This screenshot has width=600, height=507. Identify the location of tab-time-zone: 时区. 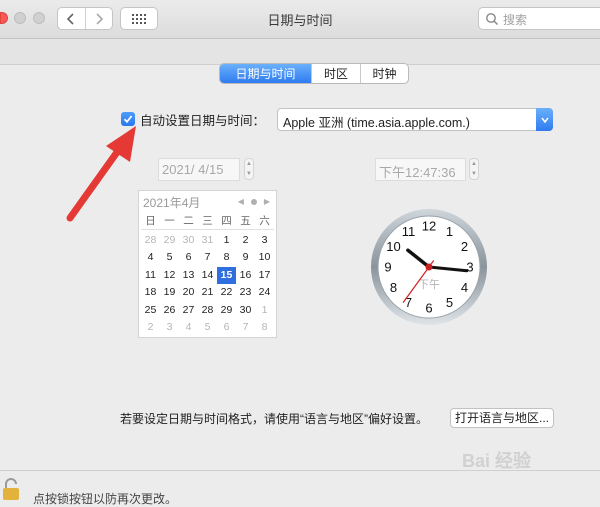
(335, 73).